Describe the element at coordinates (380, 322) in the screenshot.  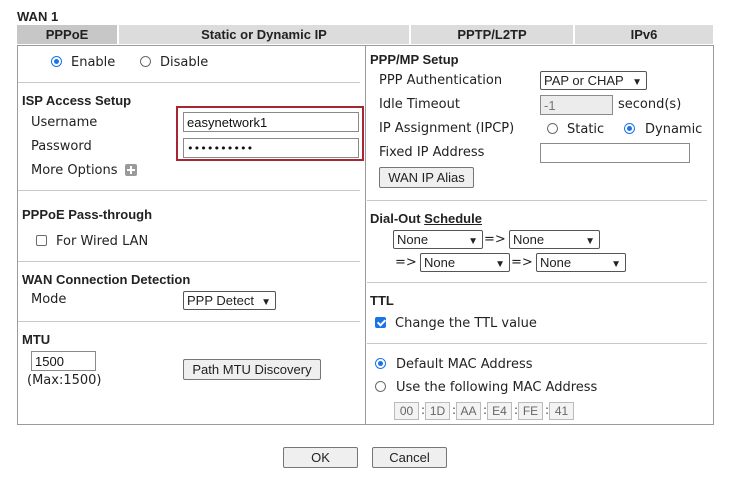
I see `change-ttl-checkbox` at that location.